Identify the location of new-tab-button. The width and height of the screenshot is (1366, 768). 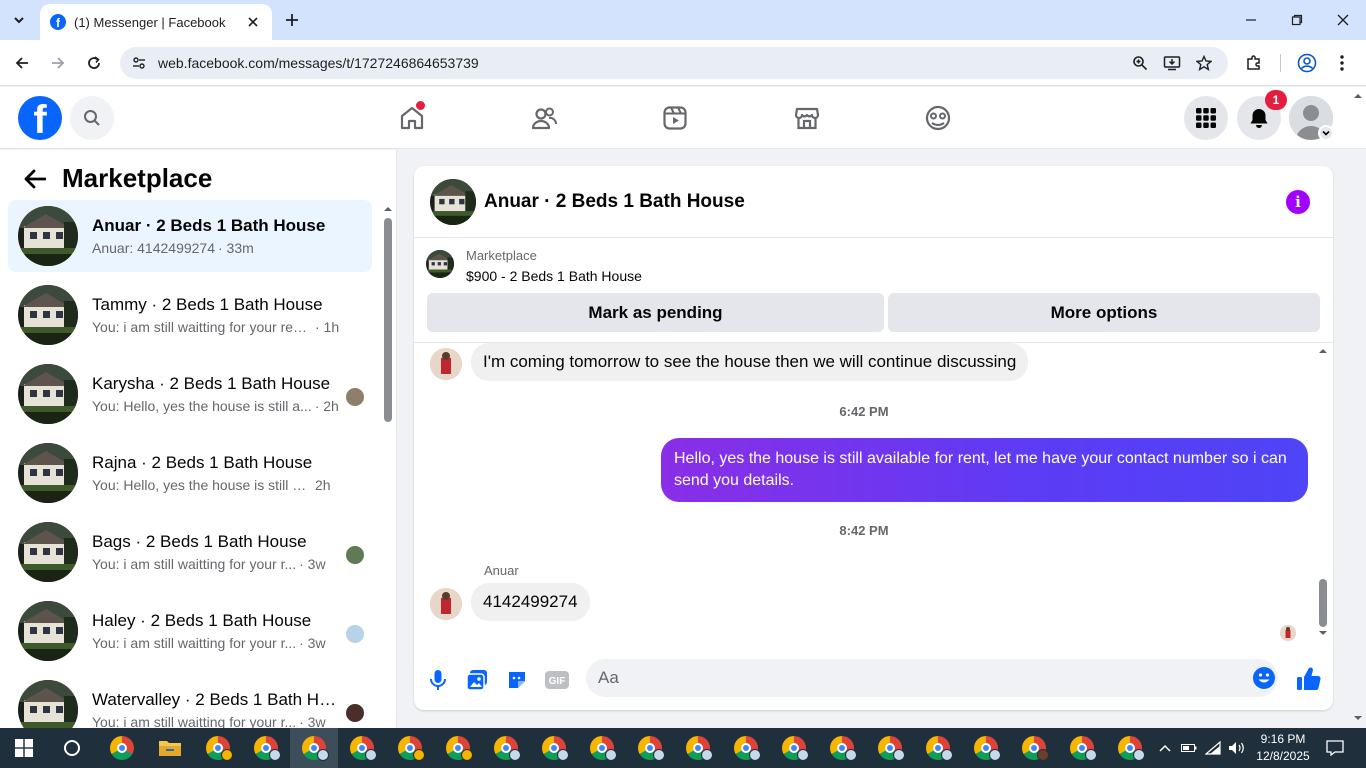
(292, 20).